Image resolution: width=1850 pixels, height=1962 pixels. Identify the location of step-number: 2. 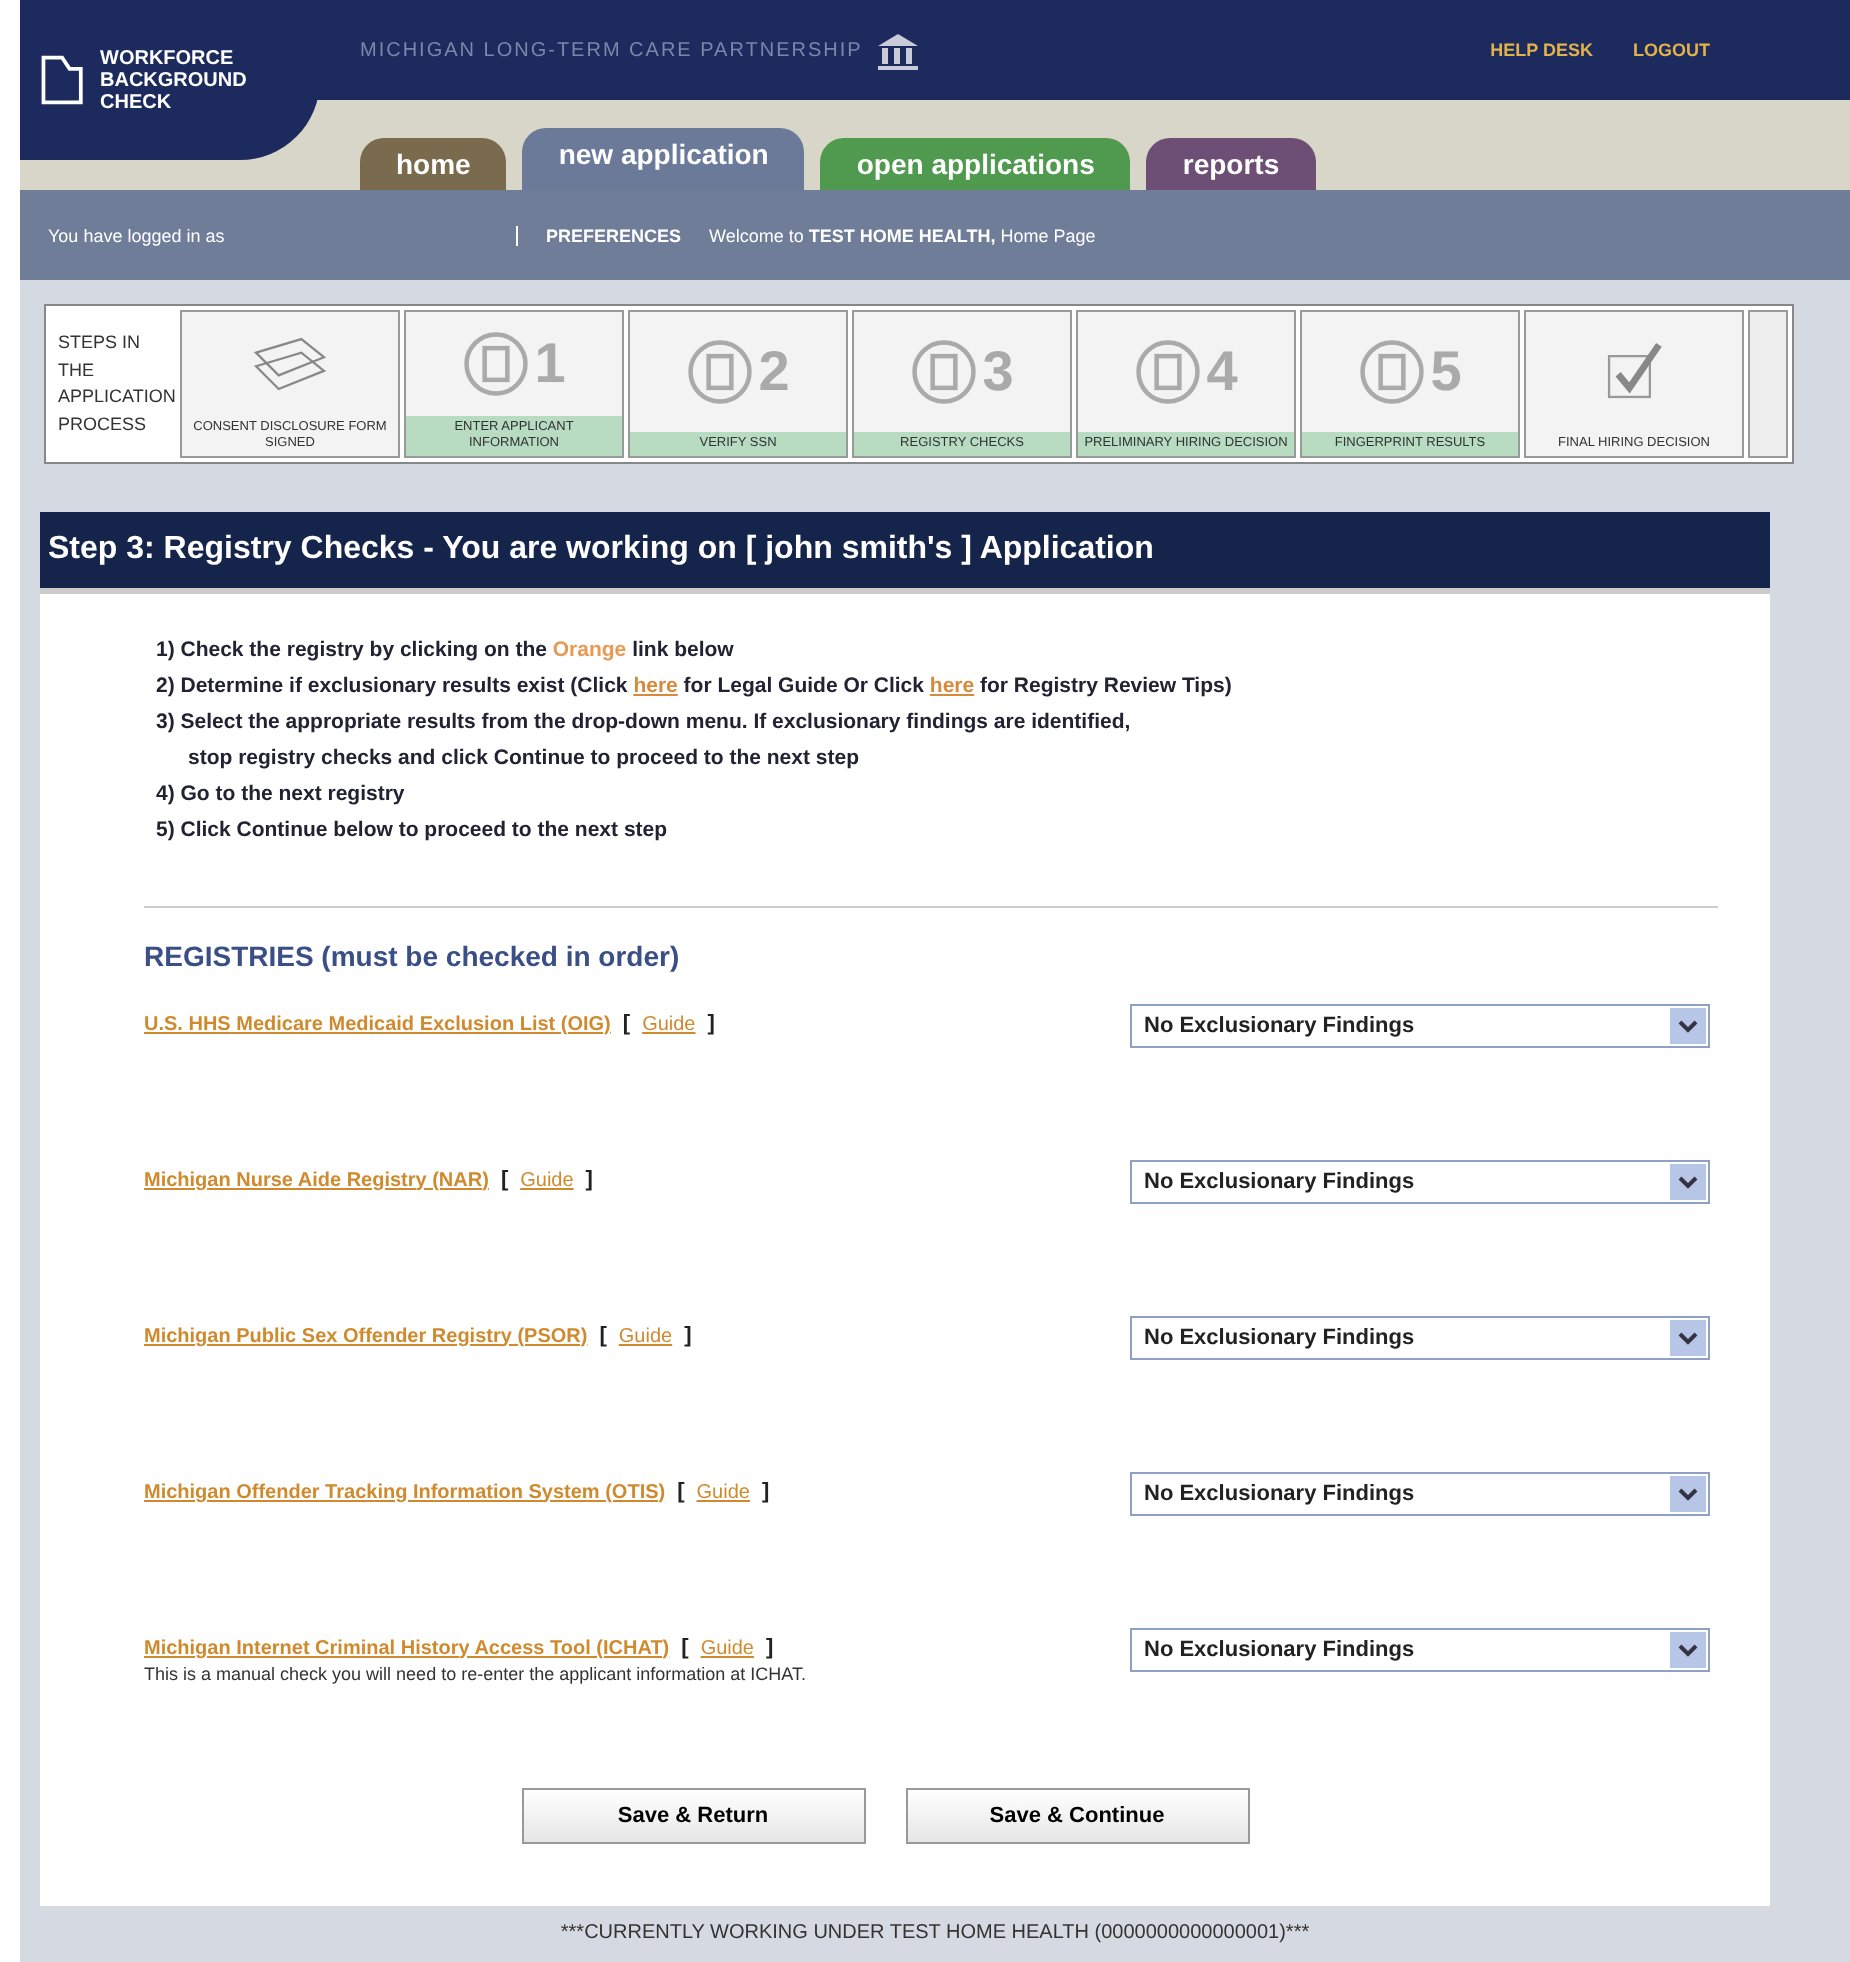
(774, 372).